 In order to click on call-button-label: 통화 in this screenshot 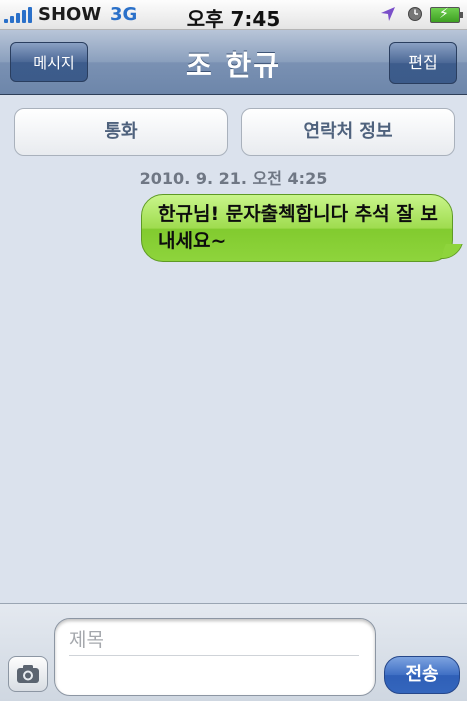, I will do `click(121, 131)`.